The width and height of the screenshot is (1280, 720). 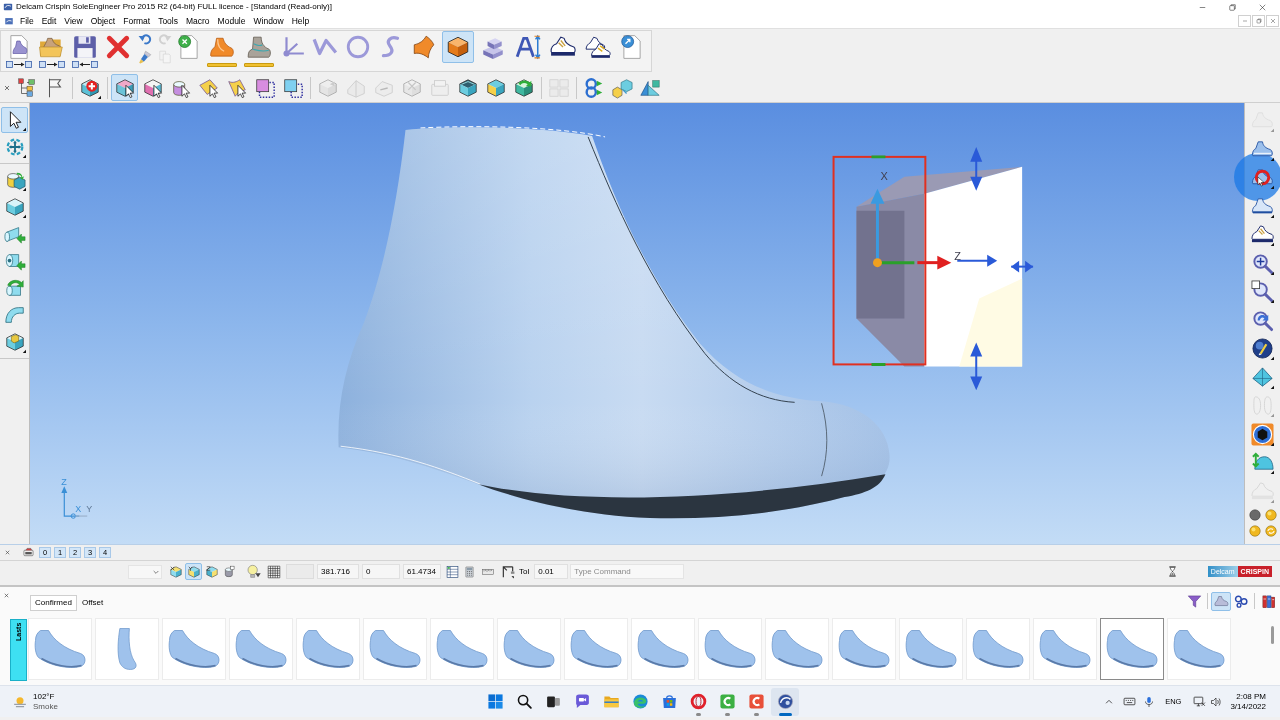 I want to click on tree-icon, so click(x=26, y=87).